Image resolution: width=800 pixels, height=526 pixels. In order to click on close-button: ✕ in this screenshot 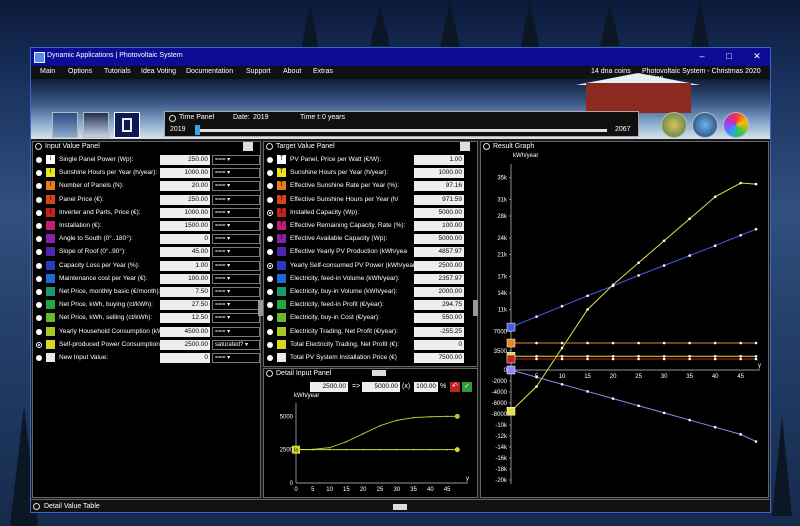, I will do `click(757, 56)`.